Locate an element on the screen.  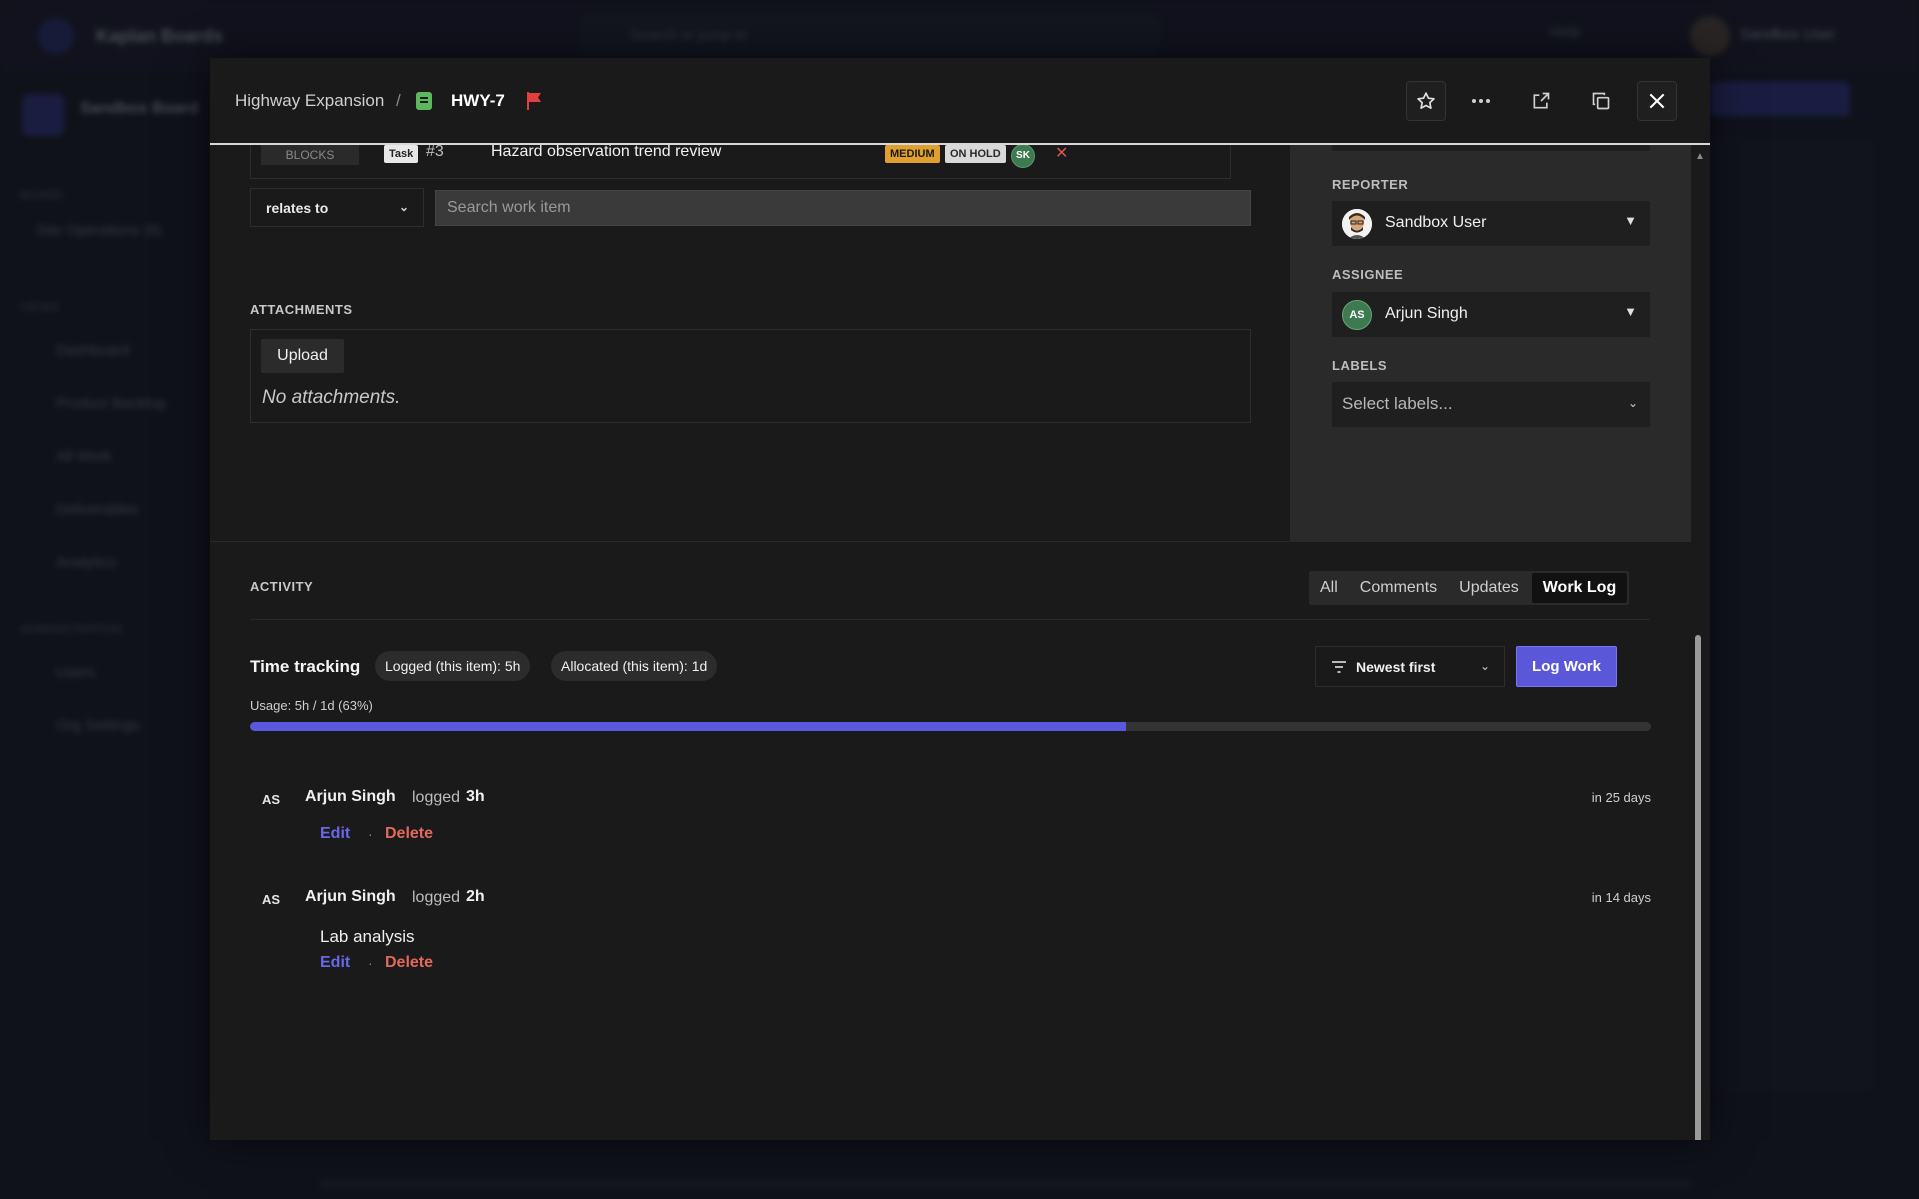
tab-all: All is located at coordinates (1329, 588).